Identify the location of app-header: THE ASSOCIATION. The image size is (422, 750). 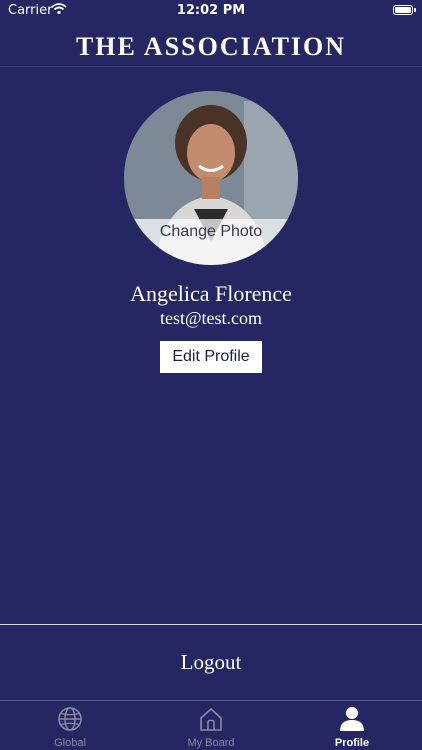
(211, 45).